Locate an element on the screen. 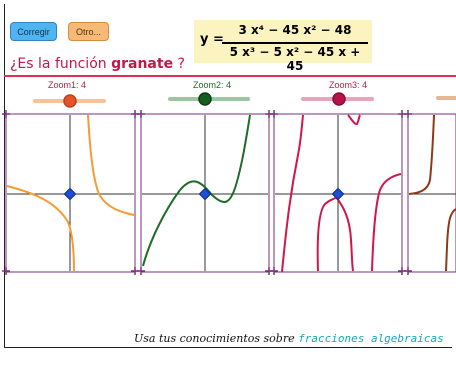 The width and height of the screenshot is (456, 369). zoom1-handle is located at coordinates (70, 101).